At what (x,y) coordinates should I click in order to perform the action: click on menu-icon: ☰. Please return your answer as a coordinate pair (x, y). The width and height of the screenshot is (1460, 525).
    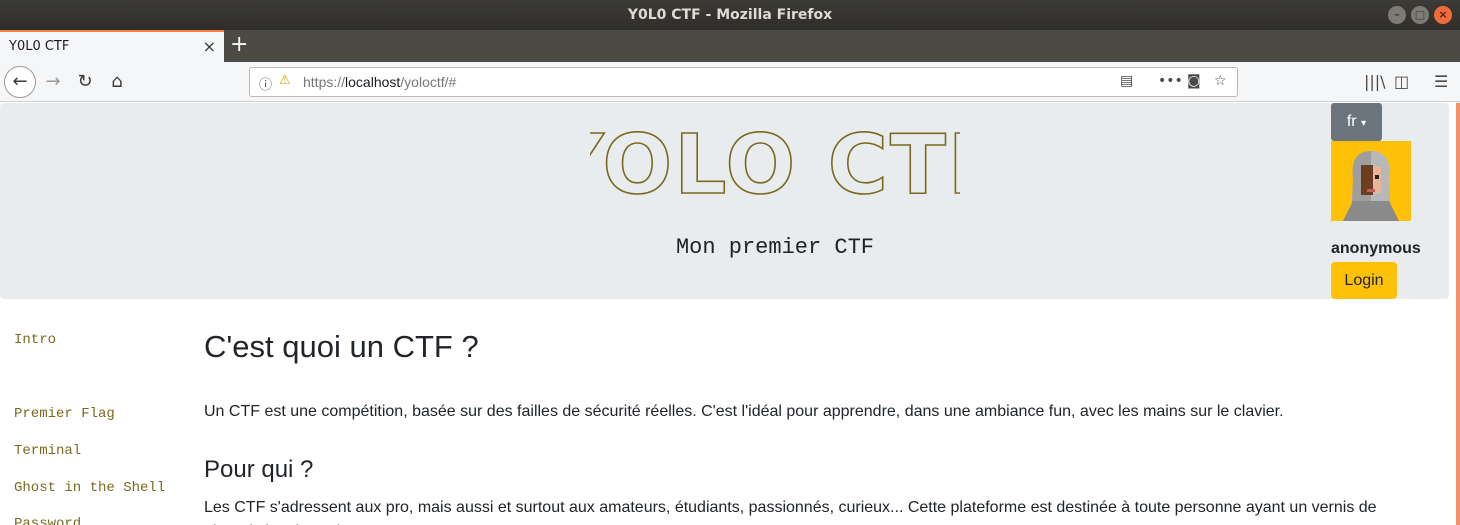
    Looking at the image, I should click on (1441, 81).